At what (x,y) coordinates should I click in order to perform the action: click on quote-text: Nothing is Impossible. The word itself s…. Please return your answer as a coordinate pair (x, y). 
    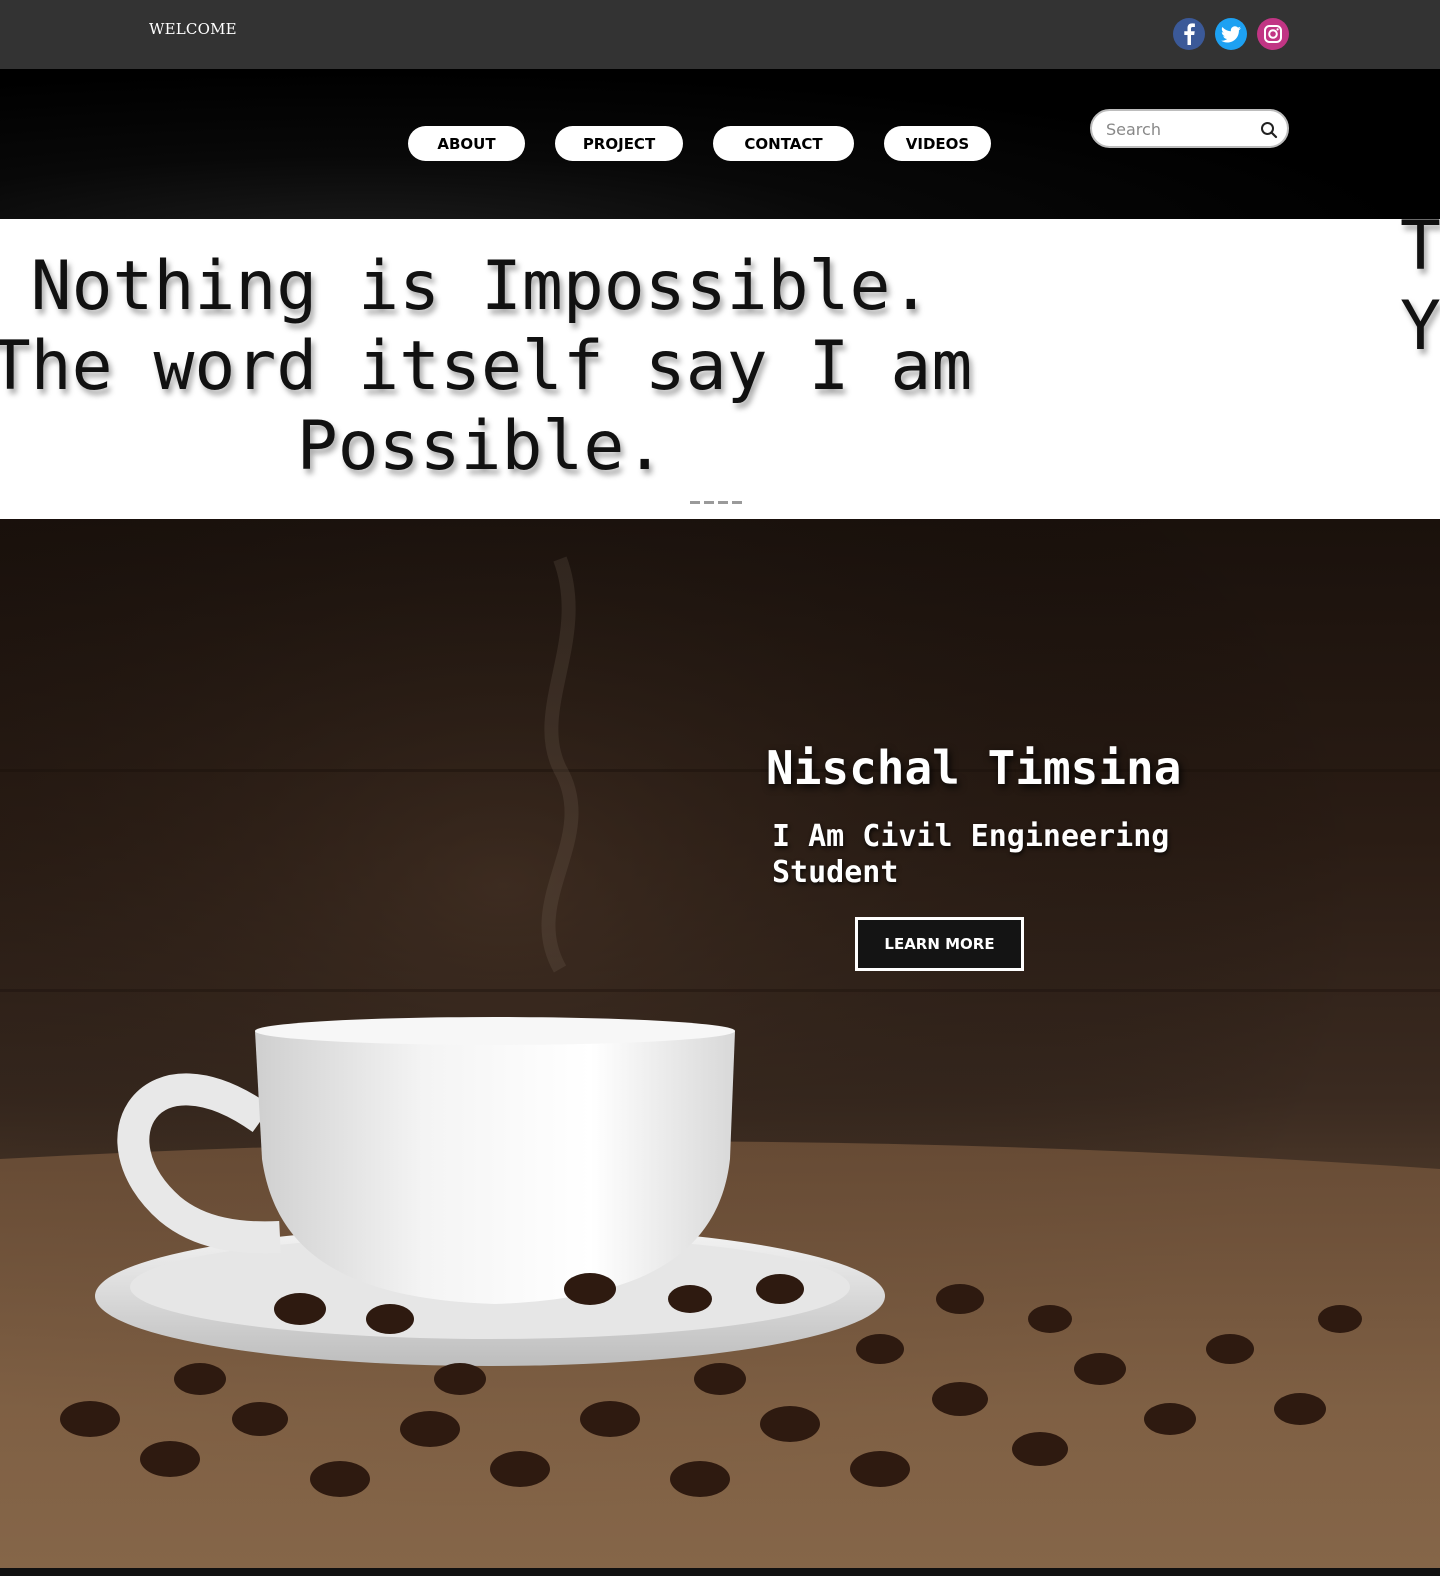
    Looking at the image, I should click on (486, 366).